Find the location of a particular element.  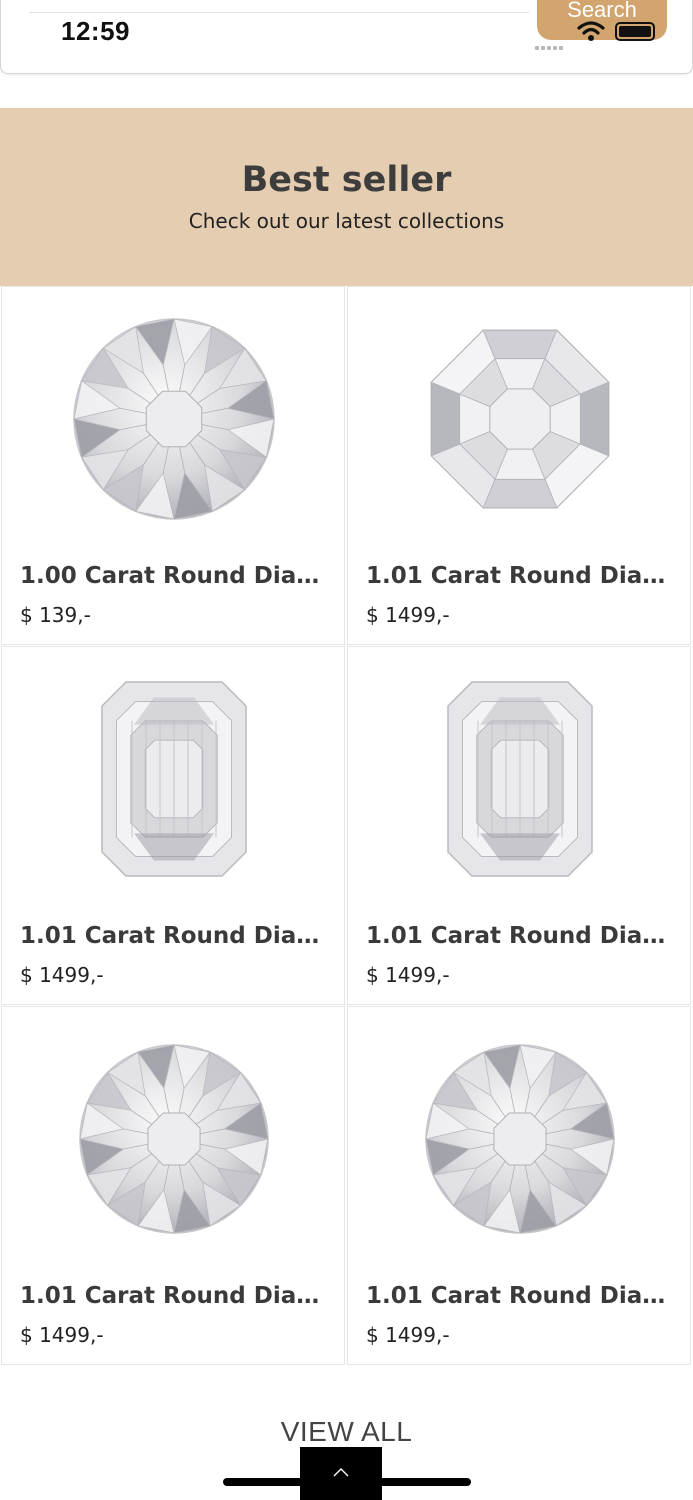

view-all-link: VIEW ALL is located at coordinates (346, 1432).